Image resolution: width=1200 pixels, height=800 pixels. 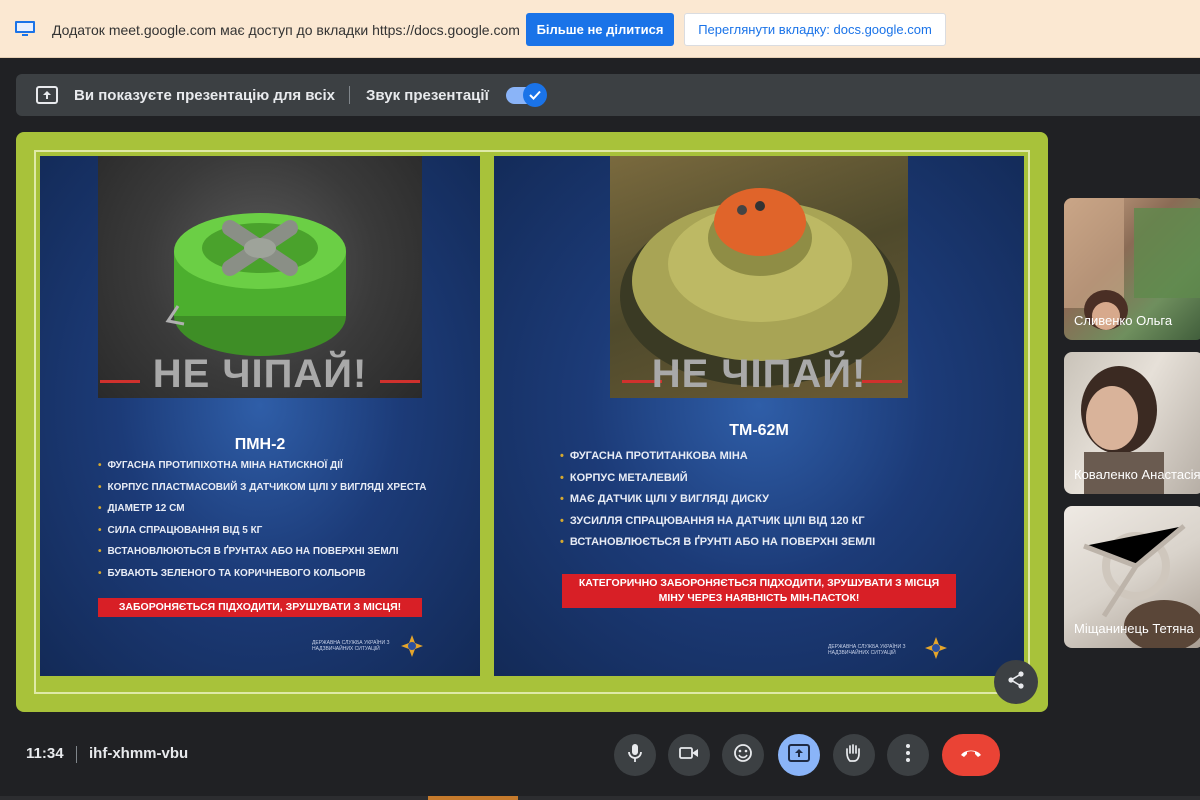 I want to click on more-options-icon, so click(x=908, y=755).